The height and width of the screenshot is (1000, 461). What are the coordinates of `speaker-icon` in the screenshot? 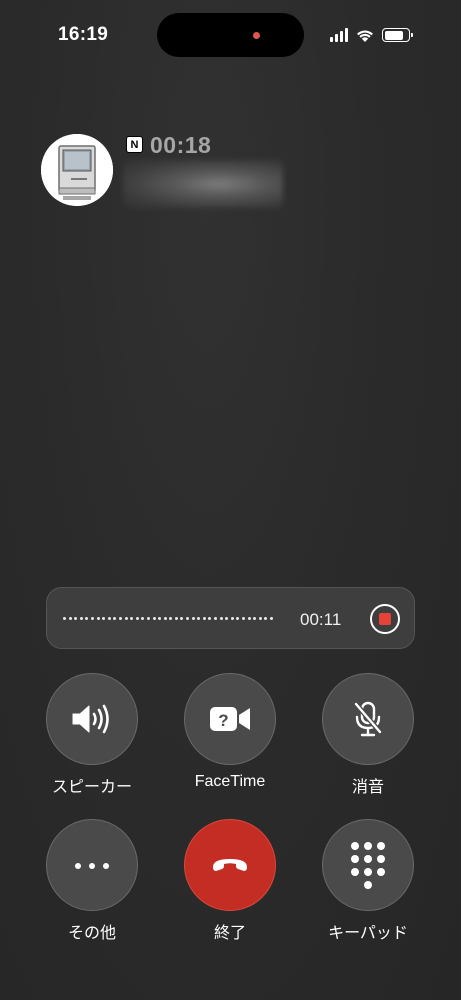 It's located at (90, 719).